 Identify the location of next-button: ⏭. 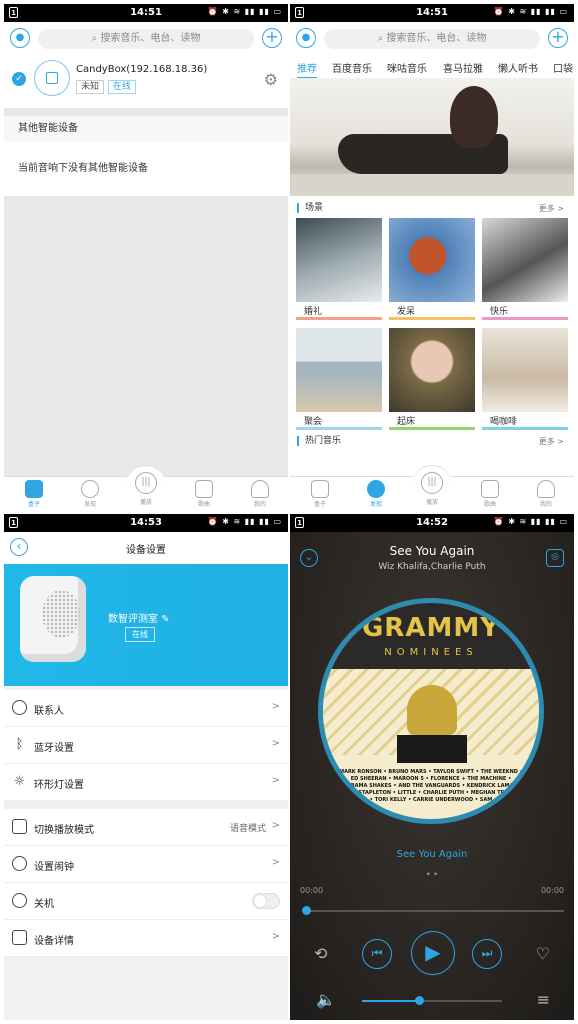
(487, 954).